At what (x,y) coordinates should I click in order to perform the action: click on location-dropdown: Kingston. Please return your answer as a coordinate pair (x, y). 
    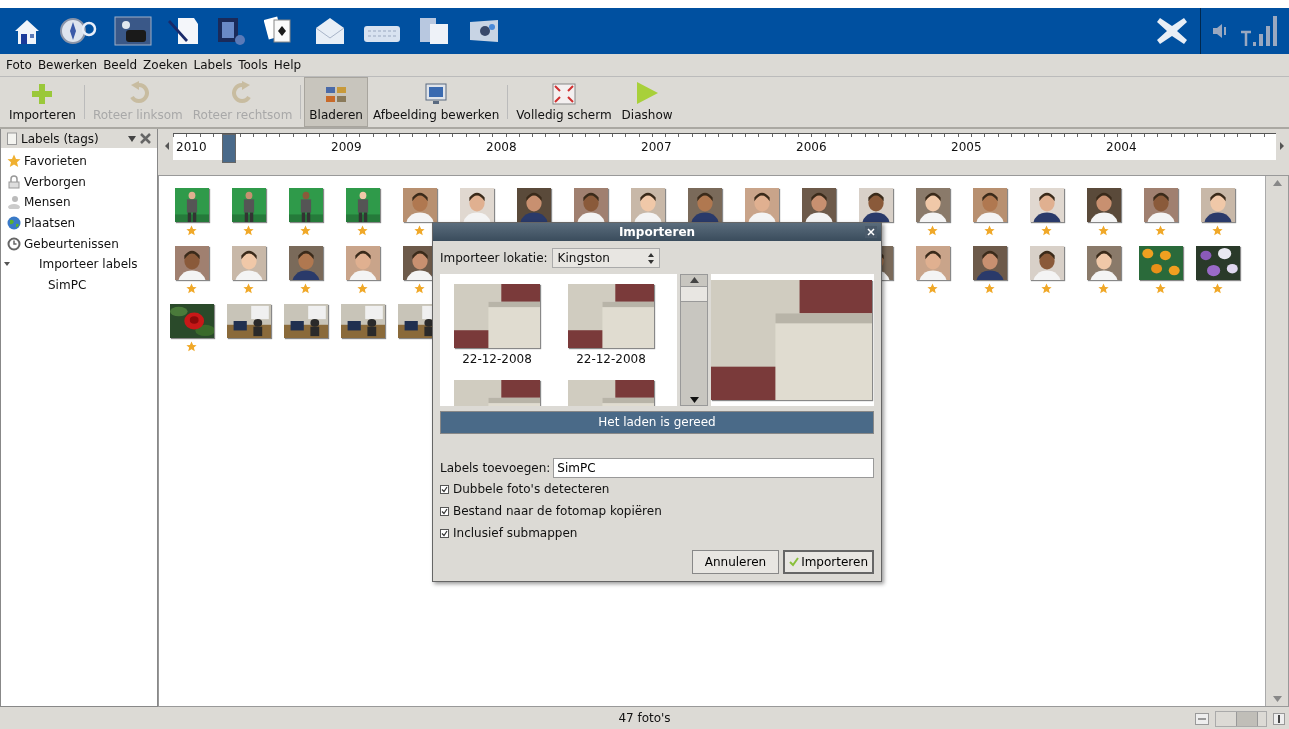
    Looking at the image, I should click on (605, 258).